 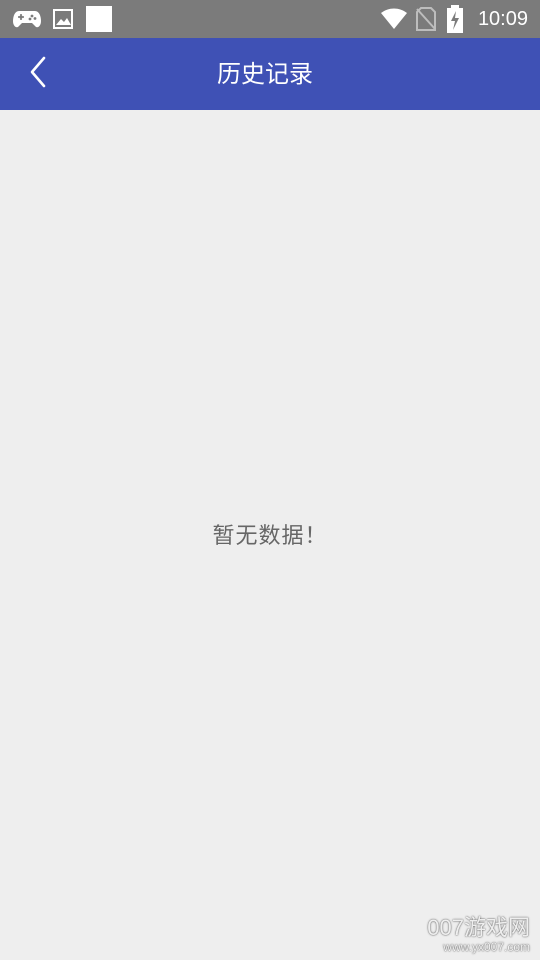 I want to click on watermark: 007游戏网 www.yx007.com, so click(x=470, y=935).